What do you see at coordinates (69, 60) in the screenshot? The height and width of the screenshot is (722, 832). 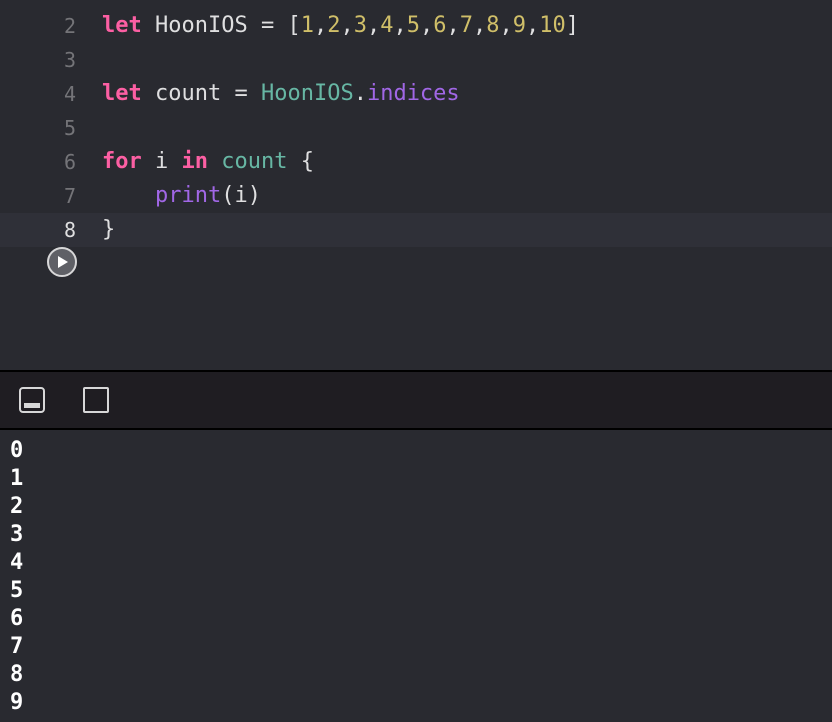 I see `line-number: 3` at bounding box center [69, 60].